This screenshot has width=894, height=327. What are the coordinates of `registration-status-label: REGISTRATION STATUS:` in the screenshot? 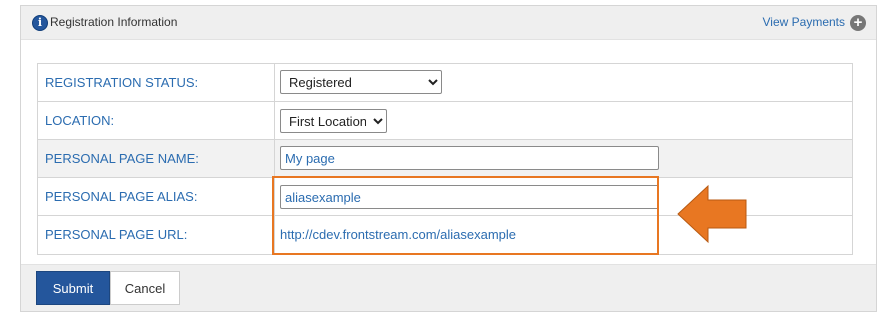 It's located at (122, 82).